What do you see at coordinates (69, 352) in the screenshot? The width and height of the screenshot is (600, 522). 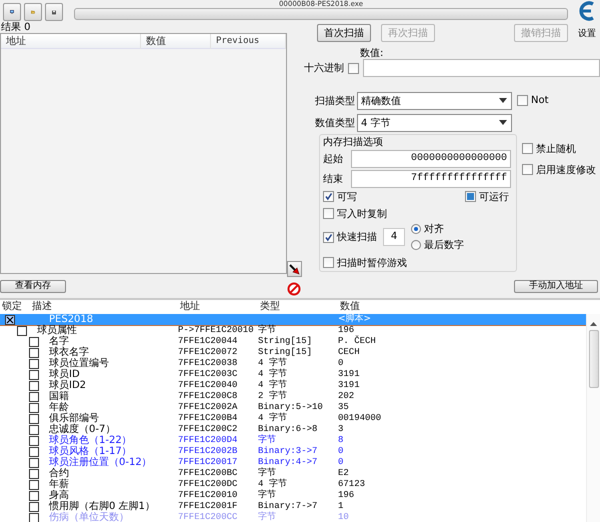 I see `description-text: 球衣名字` at bounding box center [69, 352].